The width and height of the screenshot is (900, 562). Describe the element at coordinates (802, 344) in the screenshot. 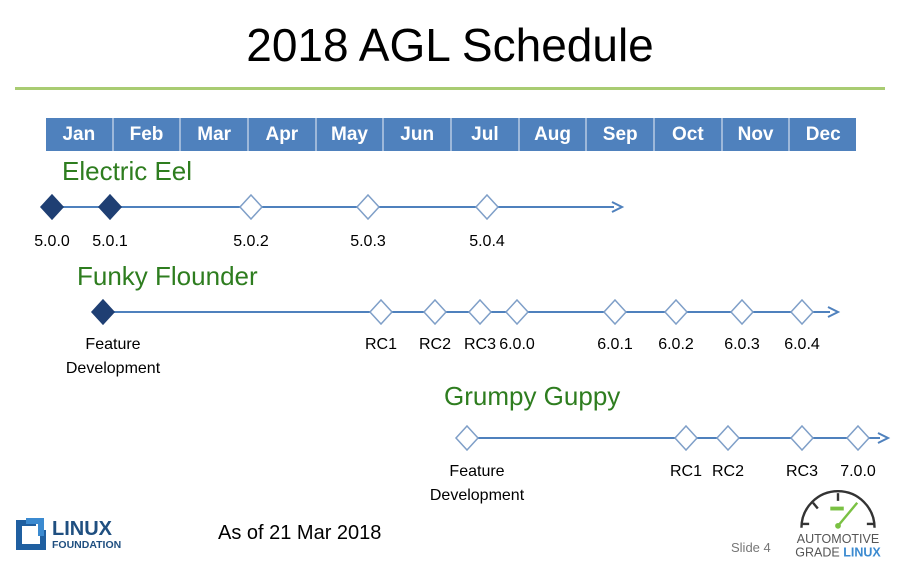

I see `milestone-label: 6.0.4` at that location.